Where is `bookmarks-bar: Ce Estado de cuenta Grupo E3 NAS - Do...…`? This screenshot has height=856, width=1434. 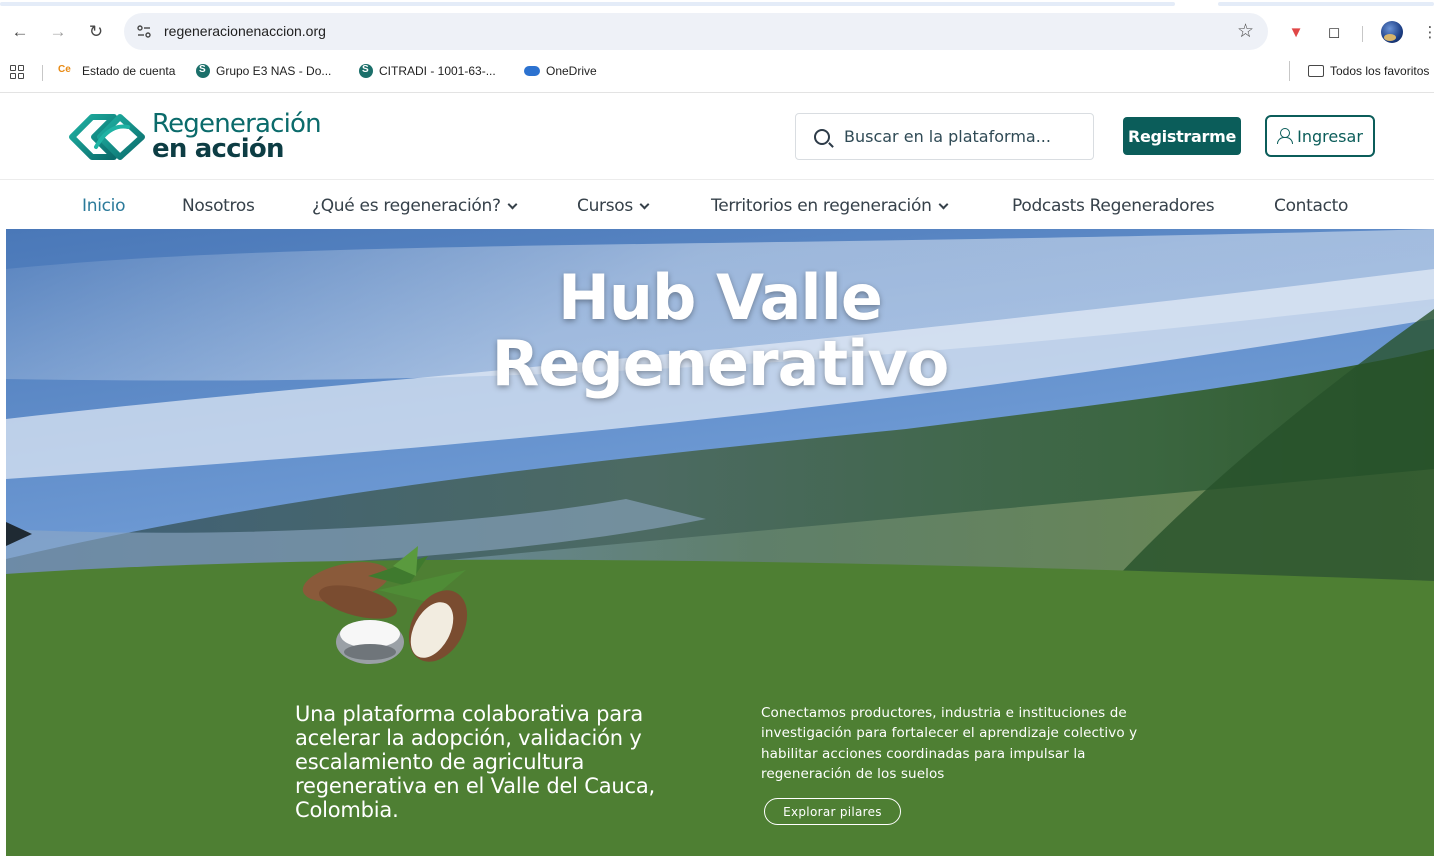 bookmarks-bar: Ce Estado de cuenta Grupo E3 NAS - Do...… is located at coordinates (717, 71).